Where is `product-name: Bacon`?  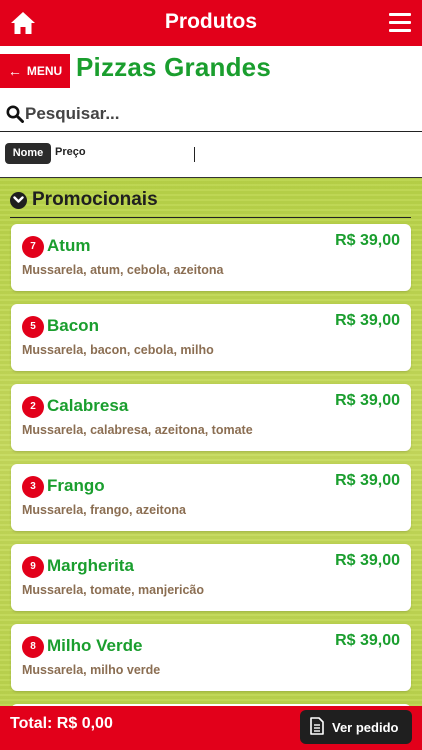
product-name: Bacon is located at coordinates (73, 325).